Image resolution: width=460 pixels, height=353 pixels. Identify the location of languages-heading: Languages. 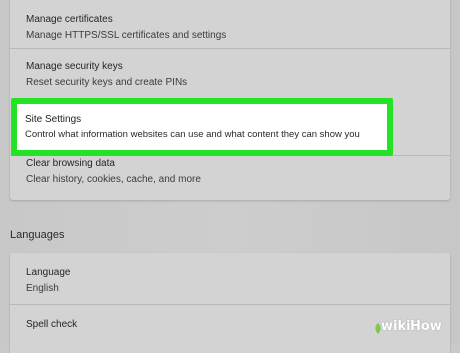
(37, 235).